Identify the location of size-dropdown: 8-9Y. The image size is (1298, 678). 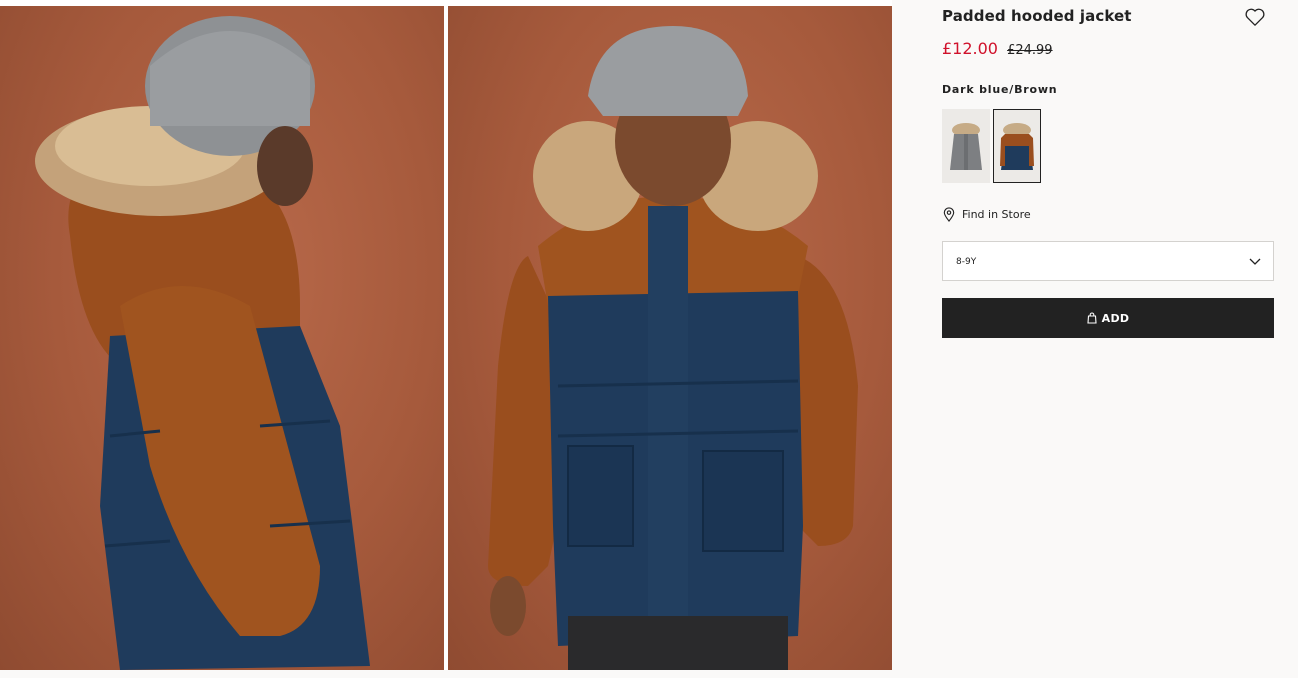
(1108, 261).